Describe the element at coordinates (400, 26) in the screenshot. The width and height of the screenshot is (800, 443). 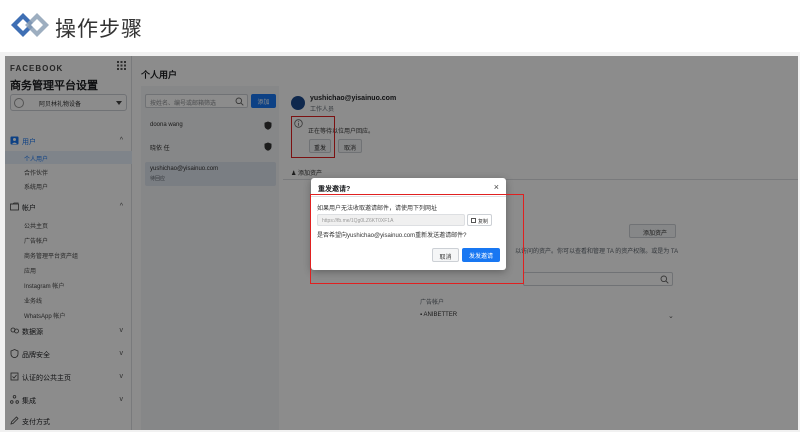
I see `tutorial-header: 操作步骤` at that location.